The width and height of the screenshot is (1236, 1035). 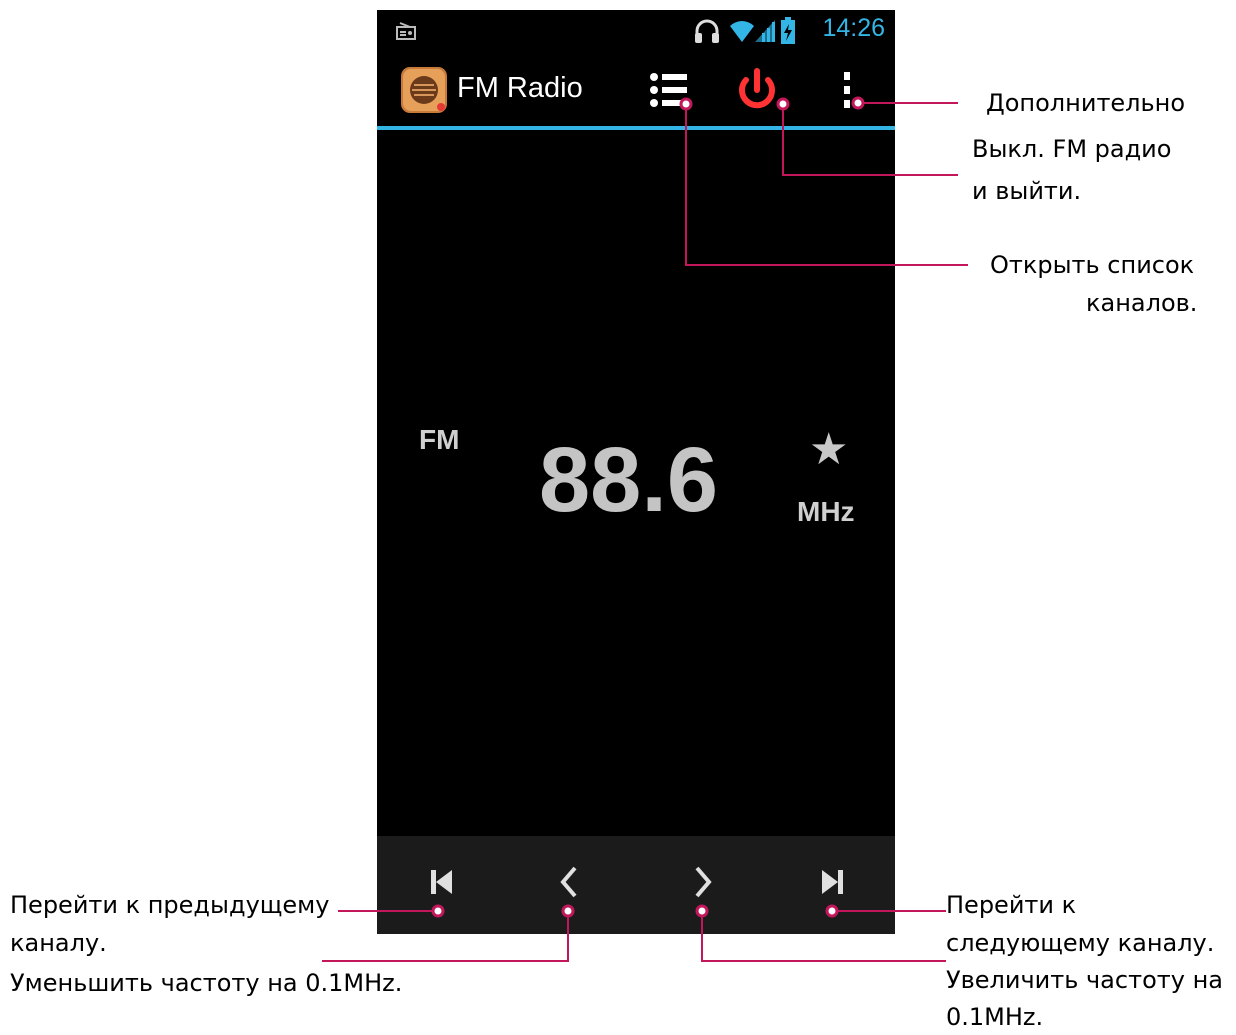 What do you see at coordinates (1080, 943) in the screenshot?
I see `annotation-next-line2: следующему каналу.` at bounding box center [1080, 943].